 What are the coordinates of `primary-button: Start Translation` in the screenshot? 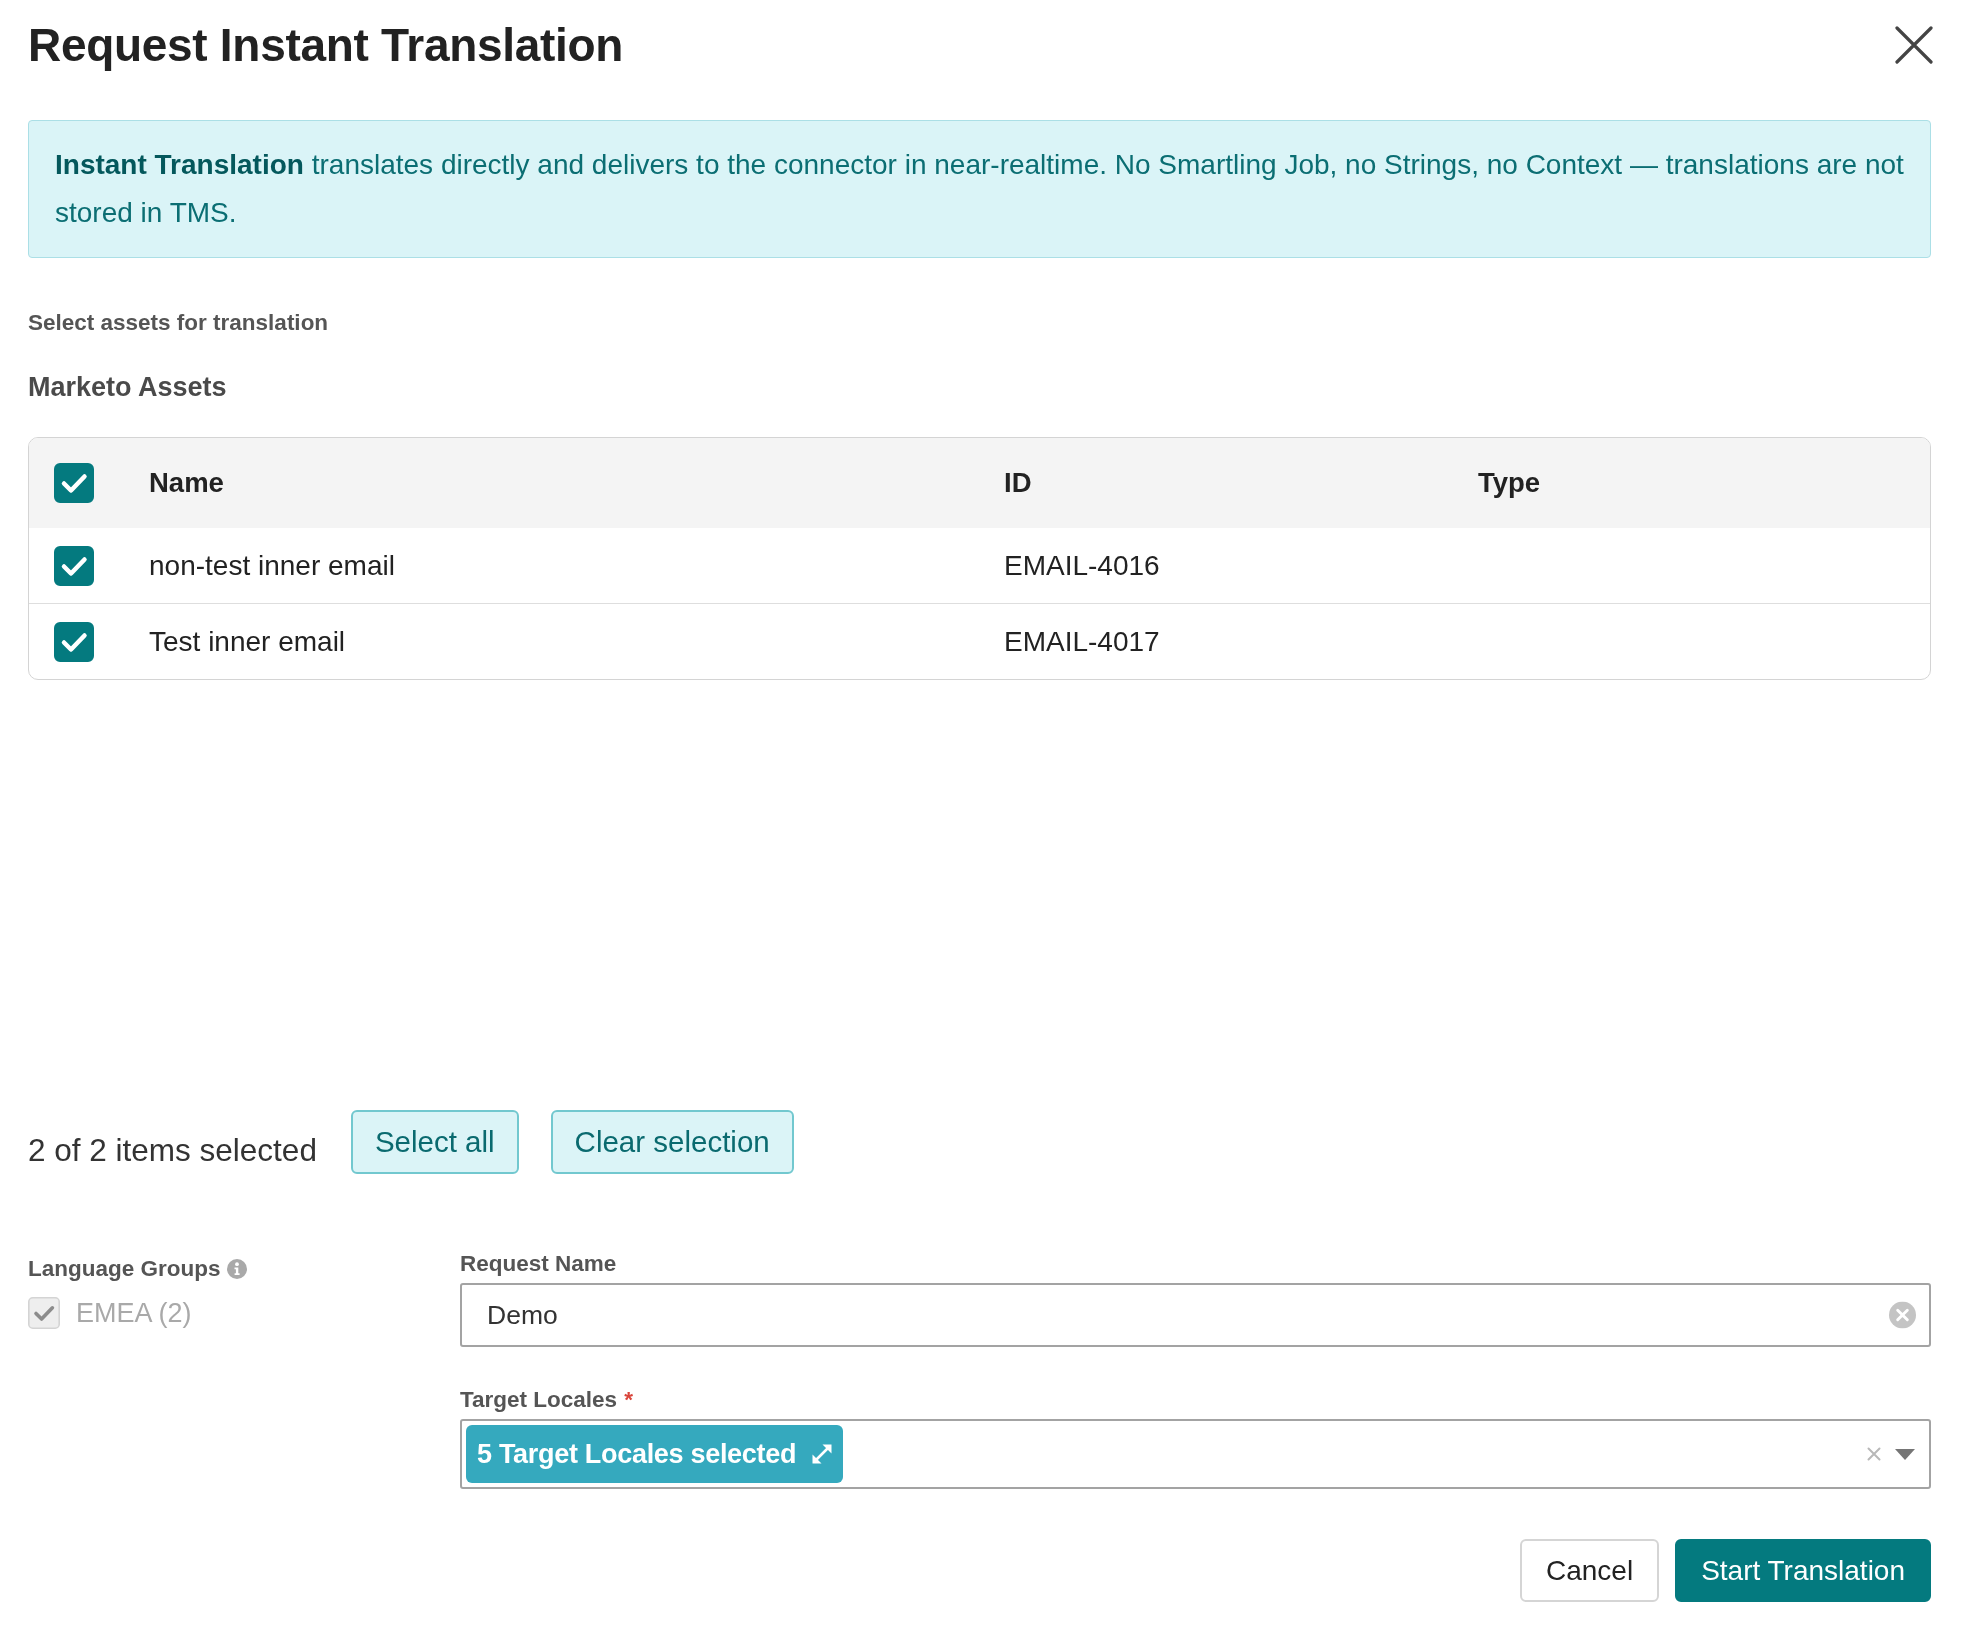 It's located at (1803, 1570).